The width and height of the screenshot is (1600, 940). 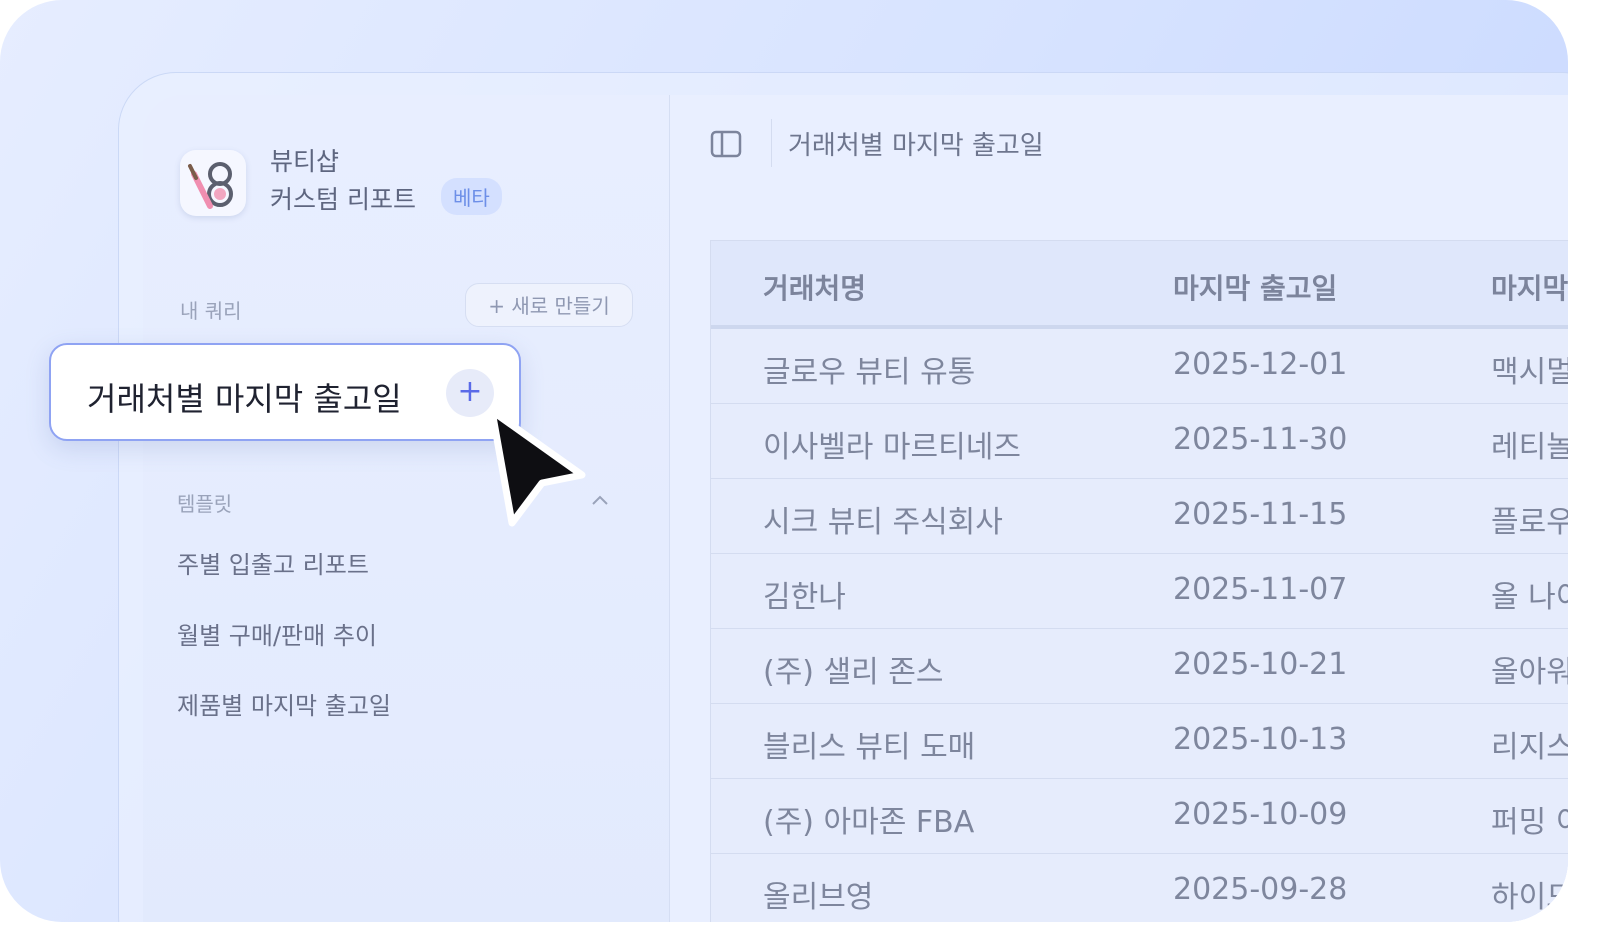 I want to click on brand-name: 뷰티샵, so click(x=305, y=161).